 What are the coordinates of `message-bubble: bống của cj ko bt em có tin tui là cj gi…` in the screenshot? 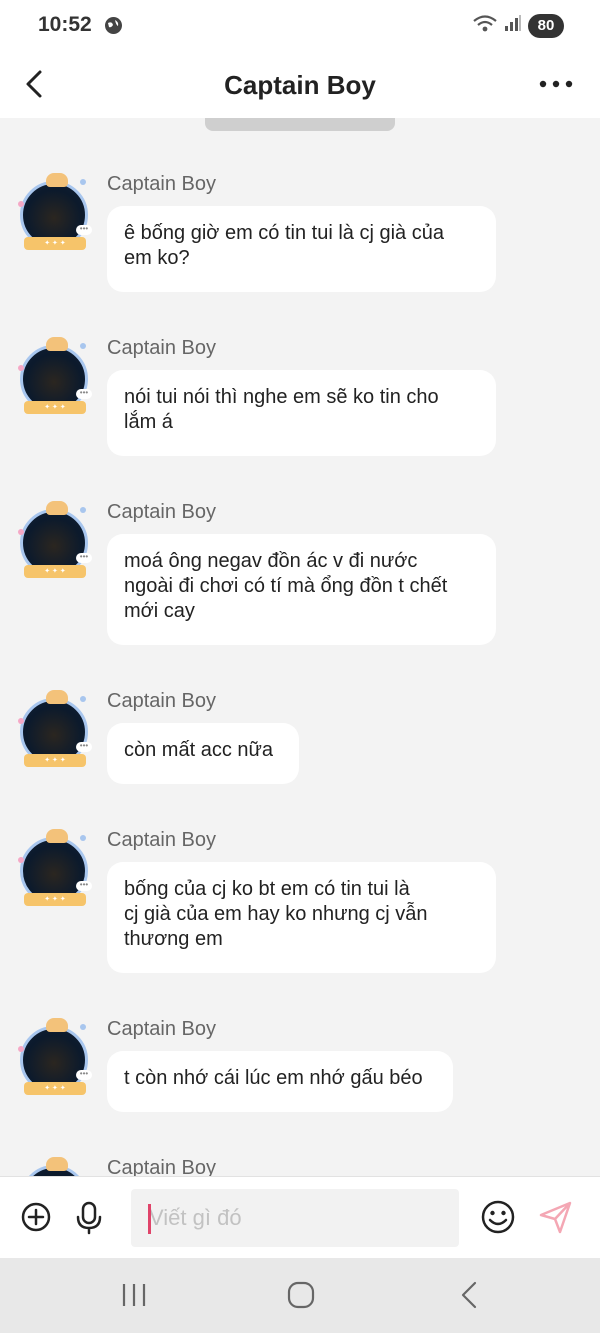 It's located at (301, 917).